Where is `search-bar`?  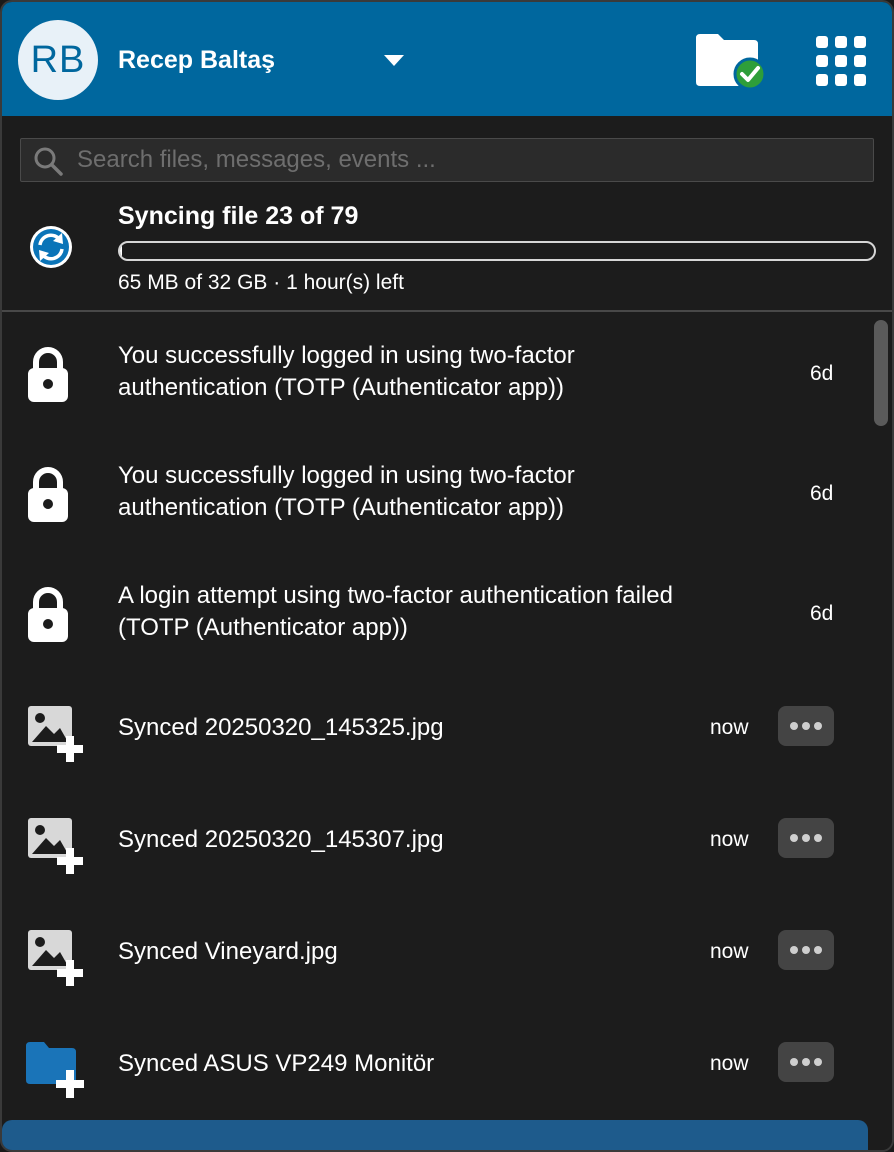 search-bar is located at coordinates (447, 160).